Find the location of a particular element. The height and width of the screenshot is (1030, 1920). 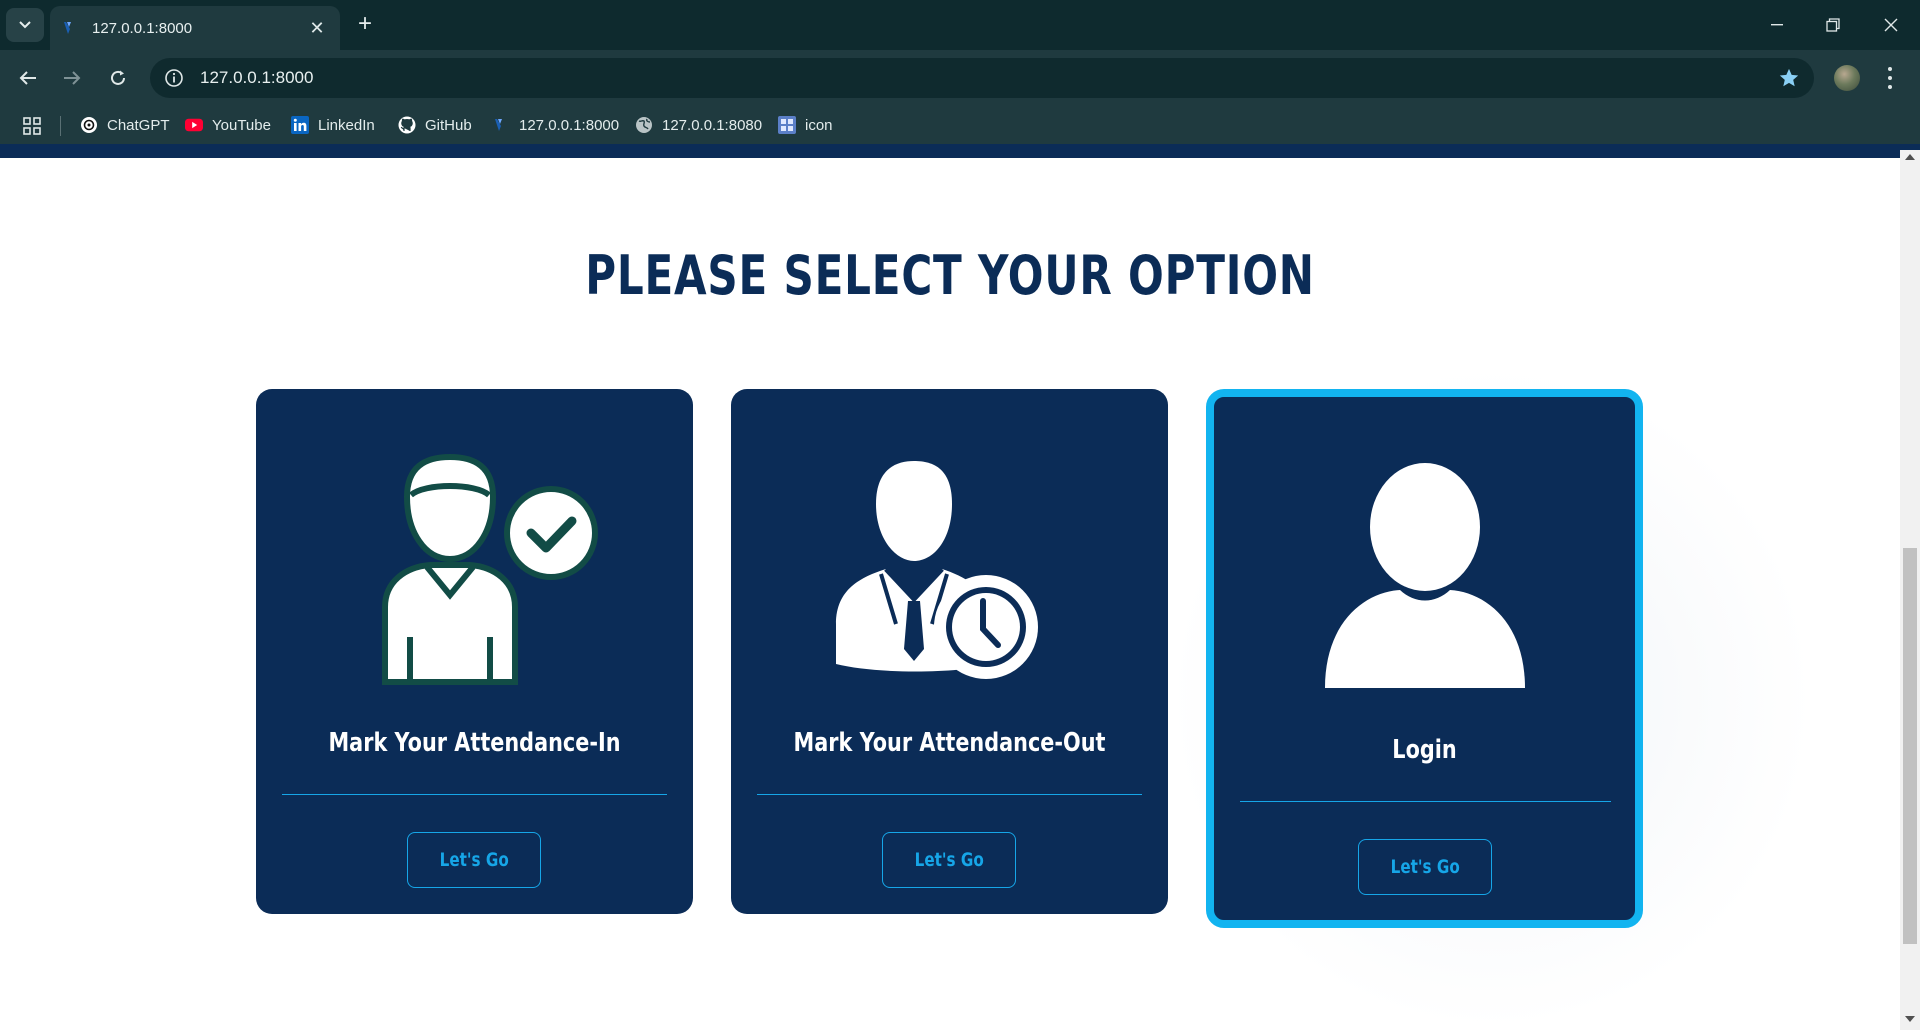

bookmark-label: ChatGPT is located at coordinates (138, 125).